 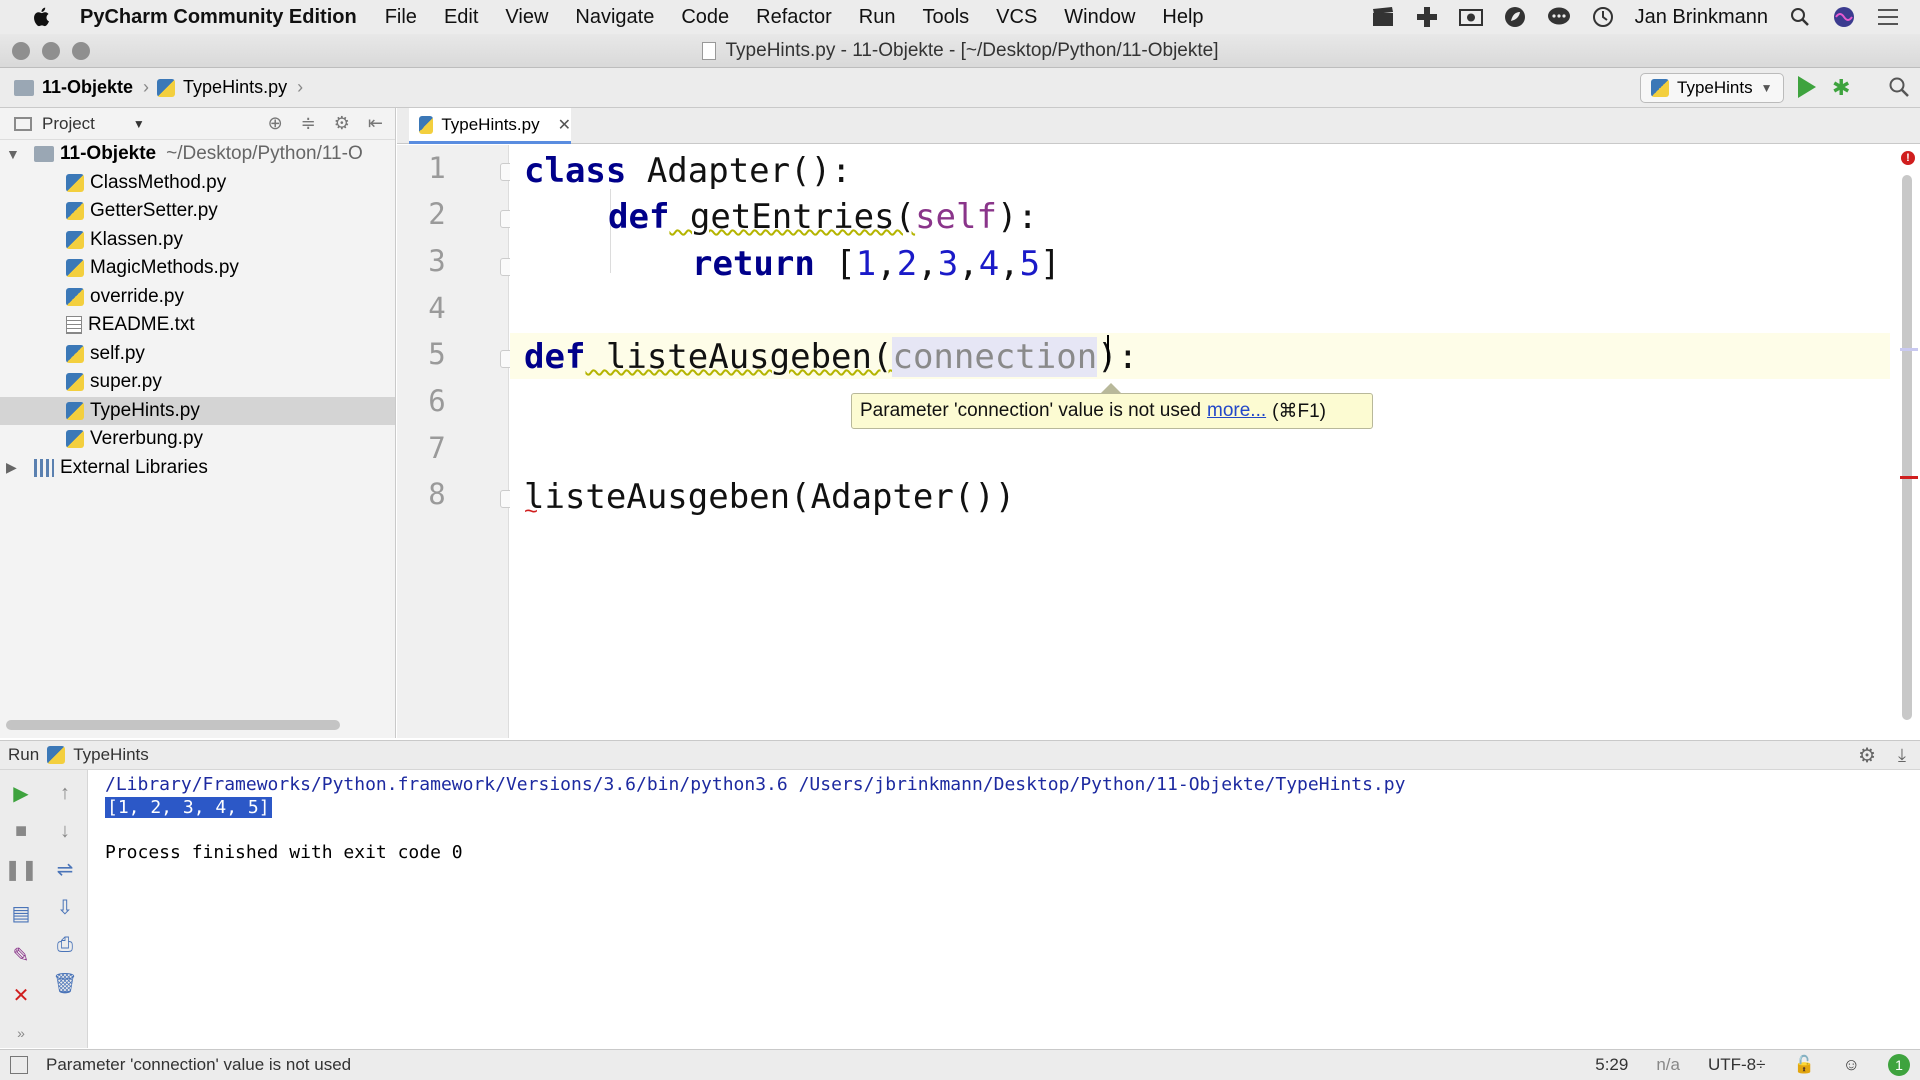 What do you see at coordinates (284, 852) in the screenshot?
I see `console-exit-message: Process finished with exit code 0` at bounding box center [284, 852].